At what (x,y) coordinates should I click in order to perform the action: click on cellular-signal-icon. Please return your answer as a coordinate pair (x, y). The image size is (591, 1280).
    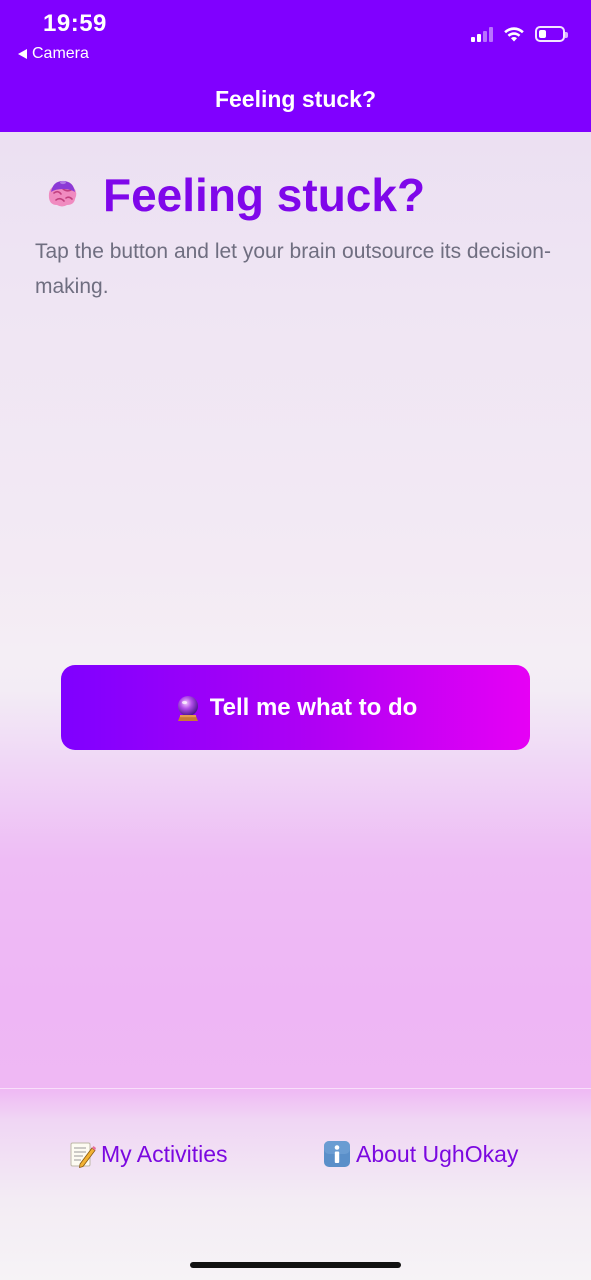
    Looking at the image, I should click on (482, 34).